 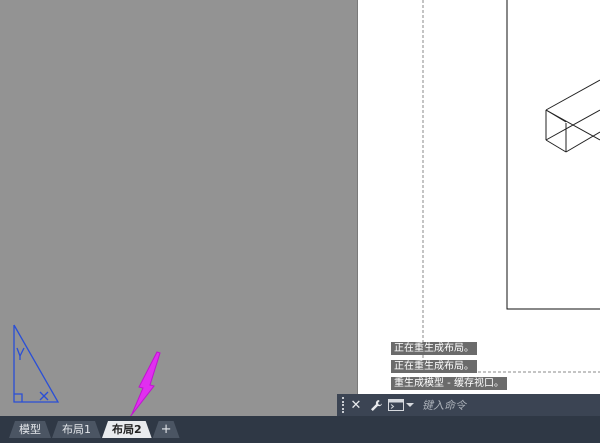 What do you see at coordinates (376, 405) in the screenshot?
I see `wrench-icon` at bounding box center [376, 405].